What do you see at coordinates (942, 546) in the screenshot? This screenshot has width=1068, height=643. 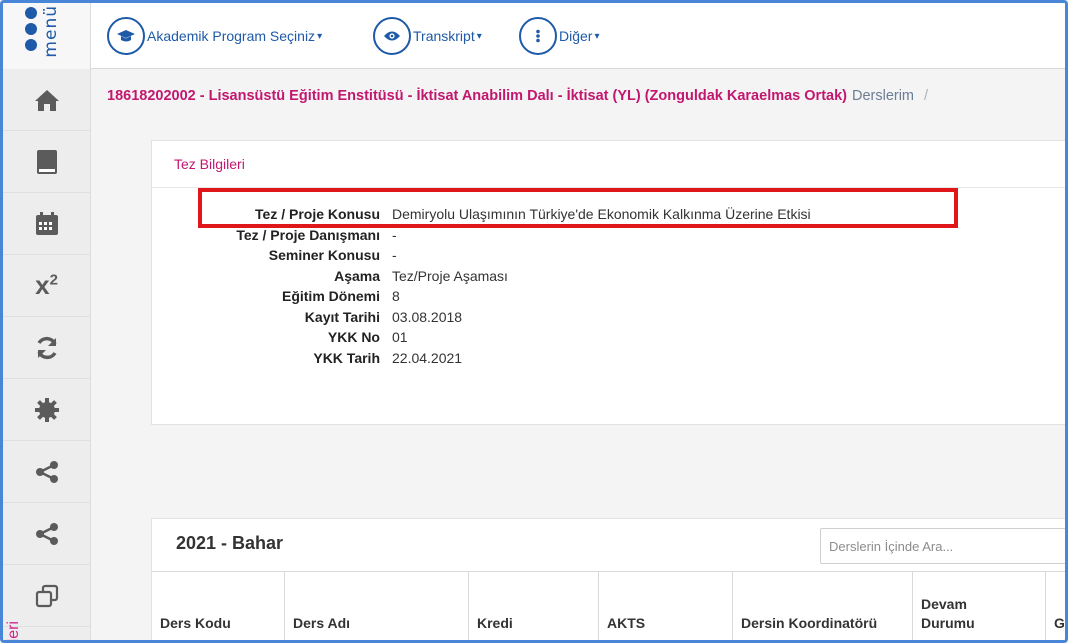 I see `course-search-input` at bounding box center [942, 546].